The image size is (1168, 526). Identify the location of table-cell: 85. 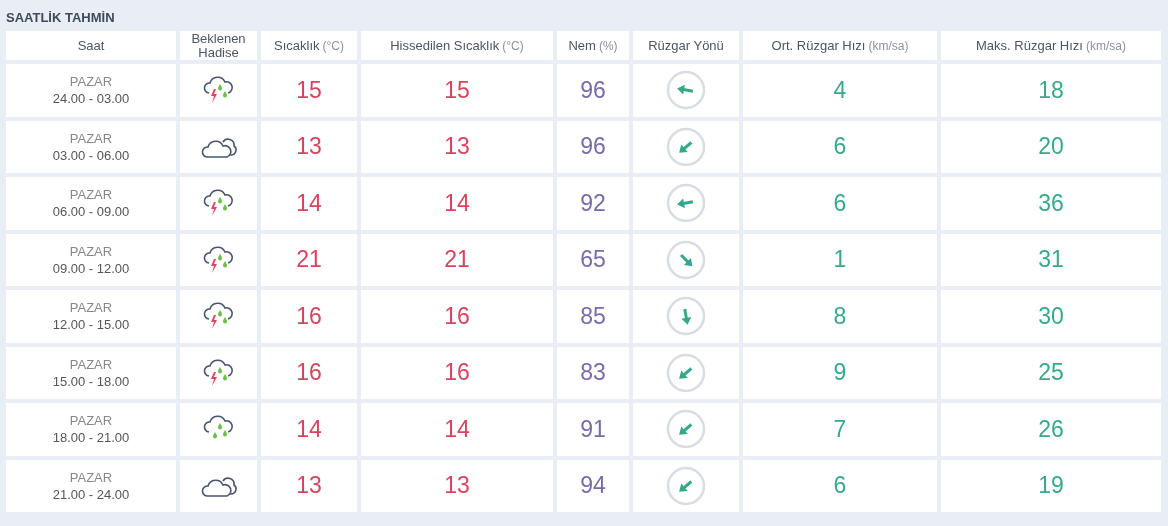
(593, 316).